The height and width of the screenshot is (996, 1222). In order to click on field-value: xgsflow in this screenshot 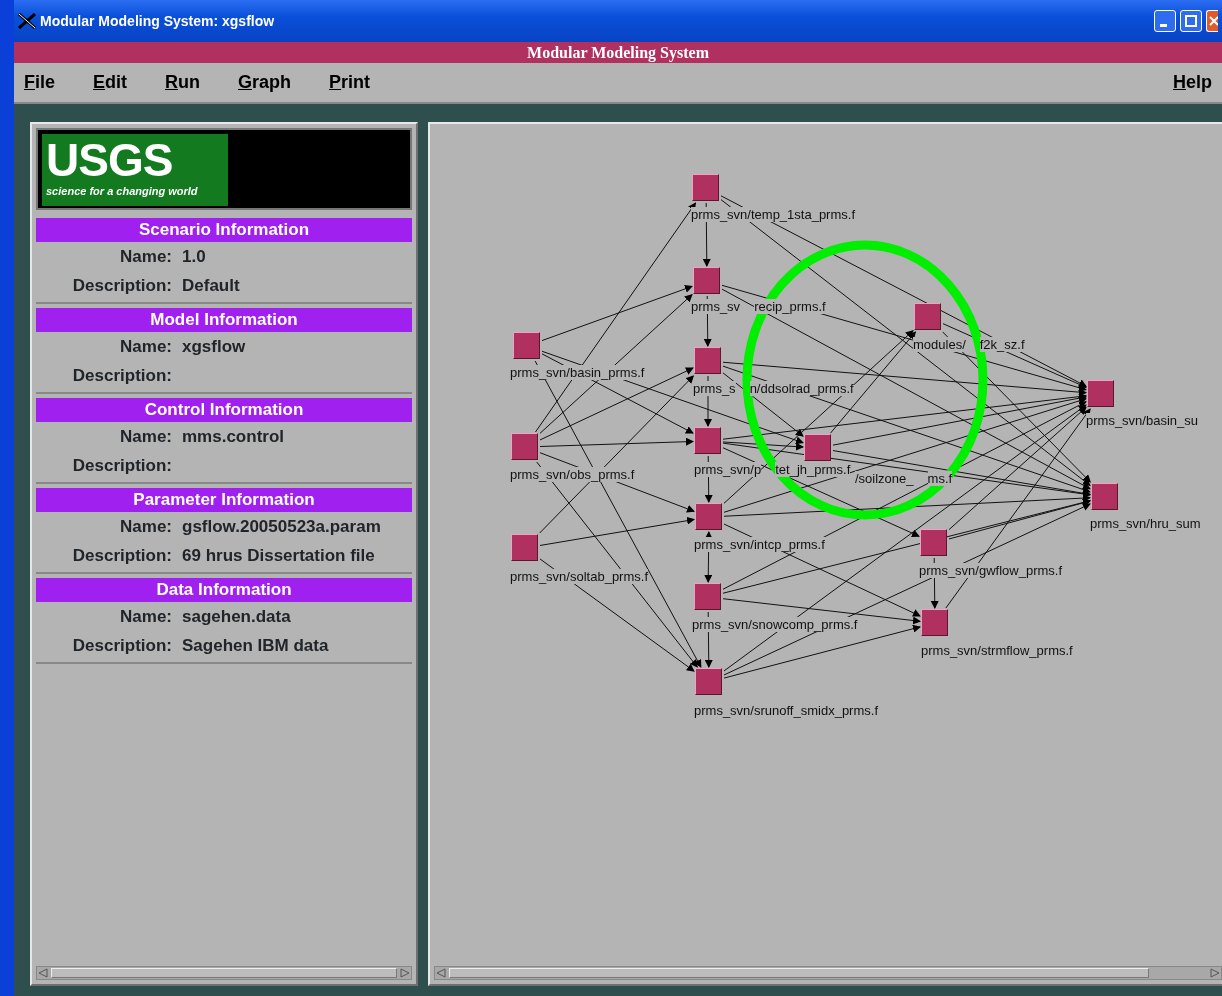, I will do `click(214, 346)`.